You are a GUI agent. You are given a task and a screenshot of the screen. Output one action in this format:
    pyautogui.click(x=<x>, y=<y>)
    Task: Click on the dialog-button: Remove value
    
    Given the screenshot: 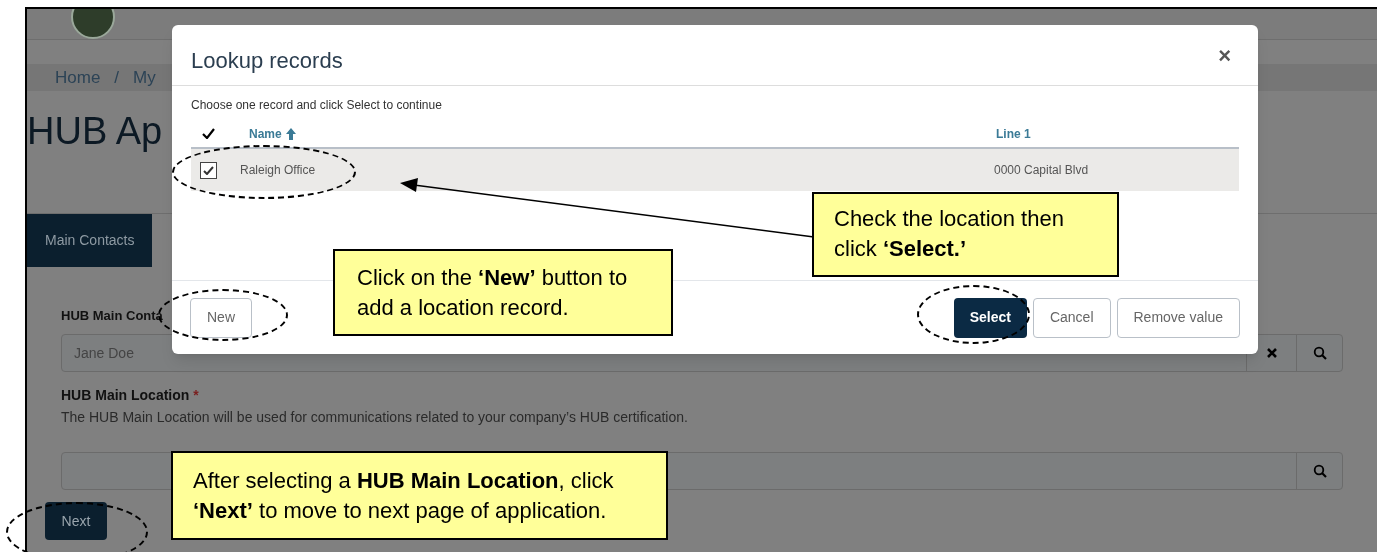 What is the action you would take?
    pyautogui.click(x=1178, y=317)
    